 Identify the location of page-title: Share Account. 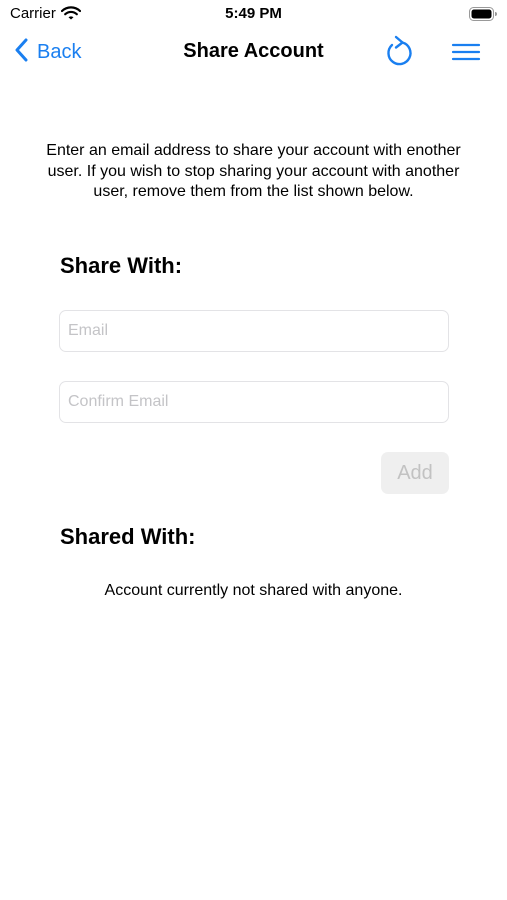
(253, 51).